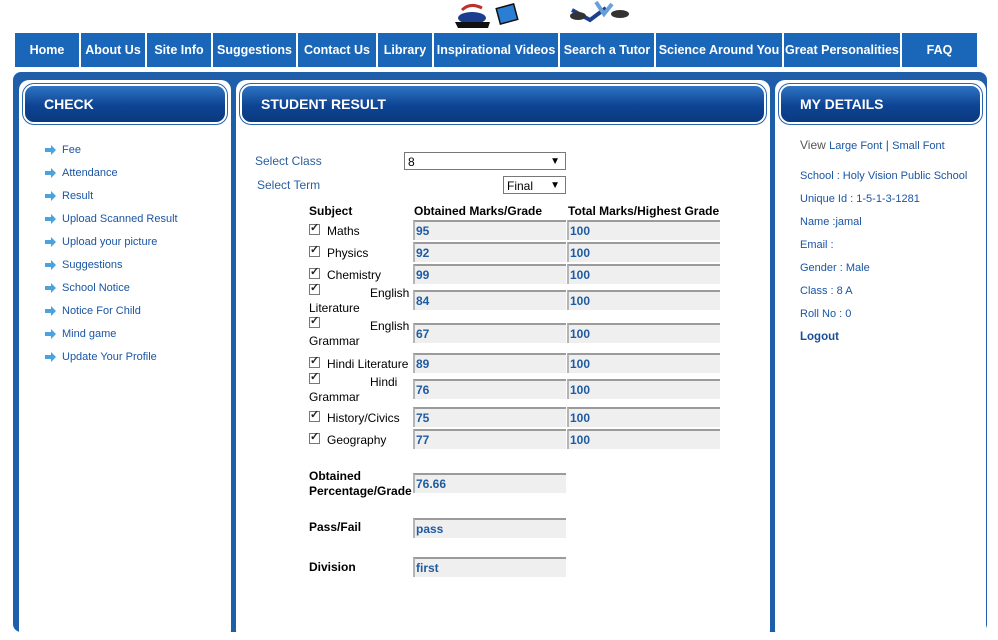 The width and height of the screenshot is (998, 640). I want to click on percentage-value: 76.66, so click(489, 483).